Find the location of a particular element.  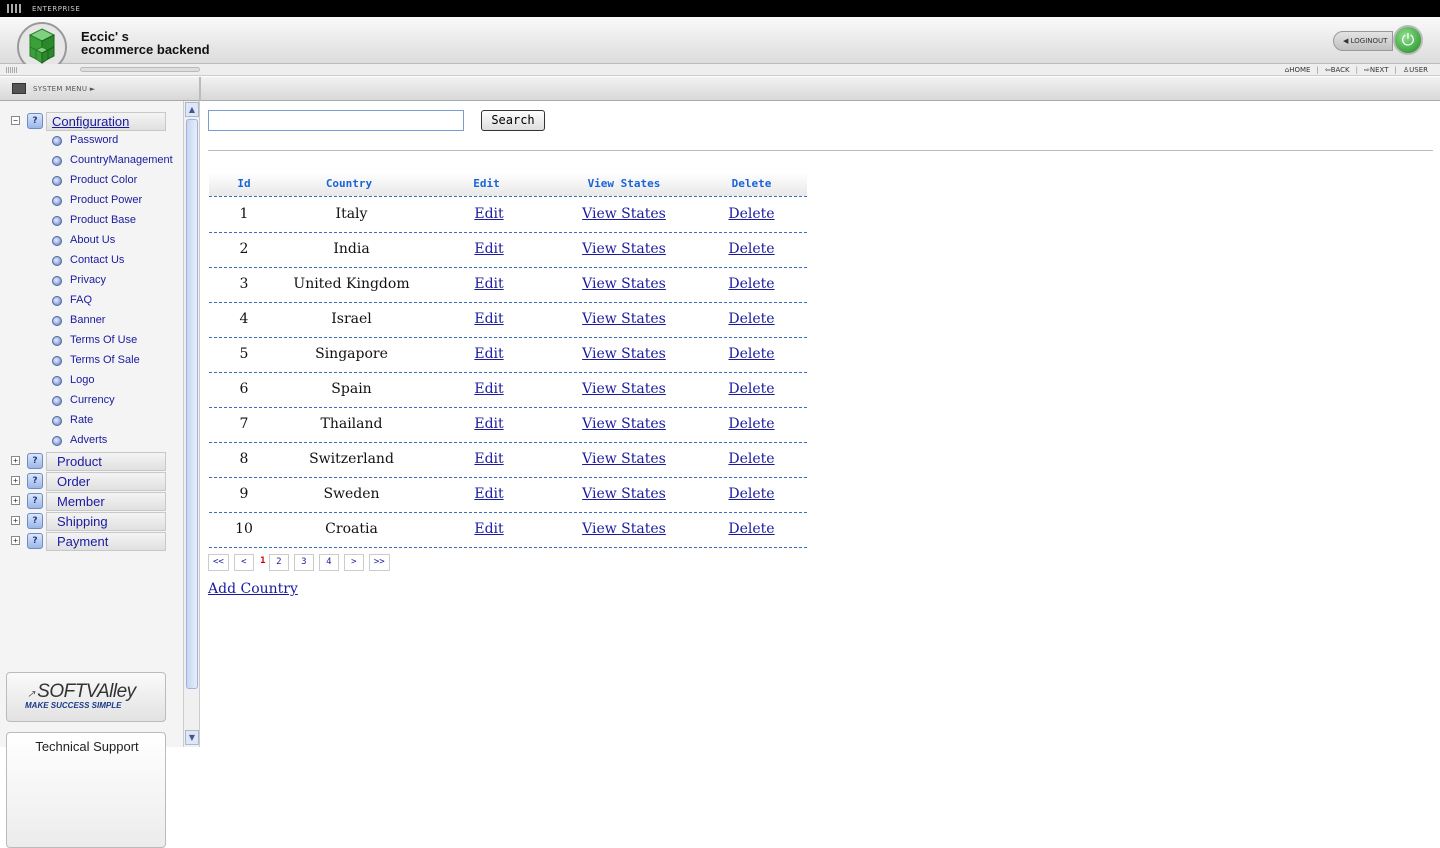

scroll-up-icon: ▲ is located at coordinates (192, 109).